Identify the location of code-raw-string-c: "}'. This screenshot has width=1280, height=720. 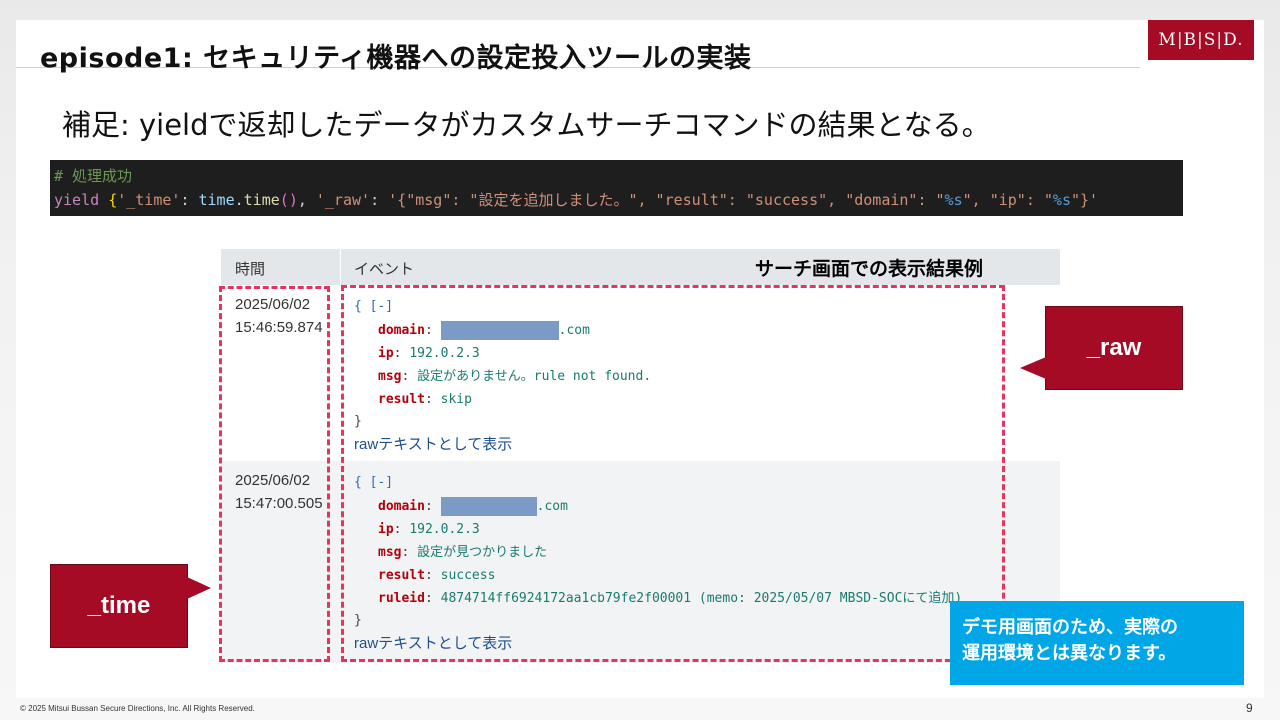
(1084, 200).